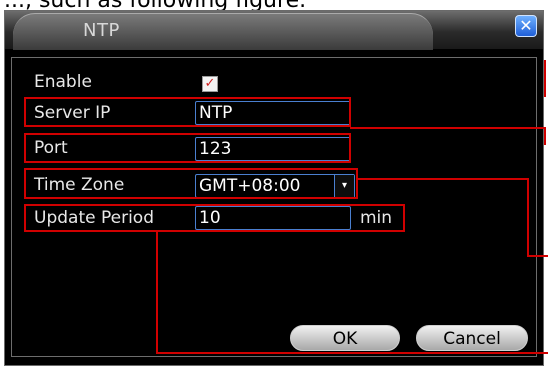 Image resolution: width=548 pixels, height=369 pixels. Describe the element at coordinates (191, 183) in the screenshot. I see `annotation-box-time-zone` at that location.